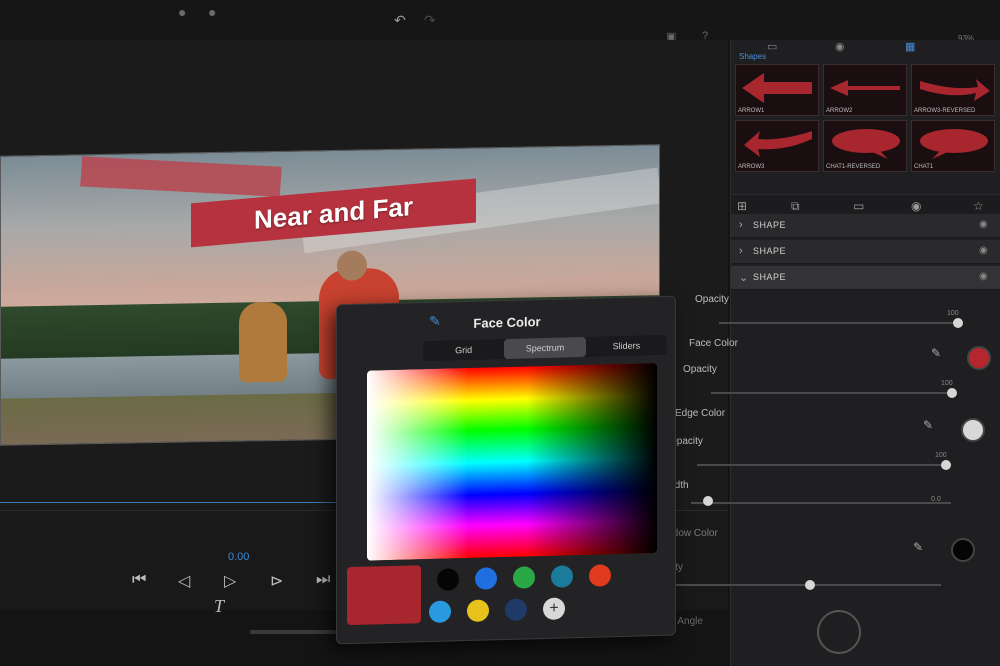 The image size is (1000, 666). What do you see at coordinates (910, 46) in the screenshot?
I see `tab-shapes-icon: ▦` at bounding box center [910, 46].